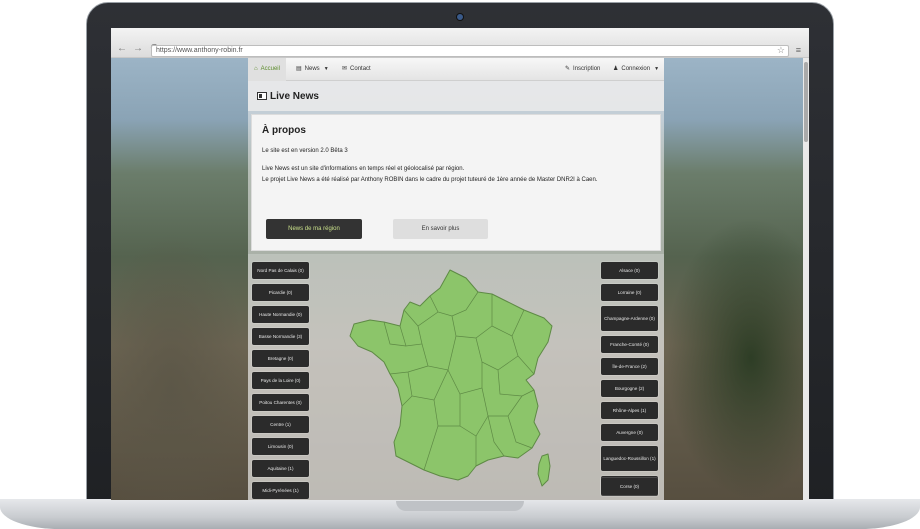 This screenshot has width=920, height=529. I want to click on back-arrow-icon: ←, so click(122, 49).